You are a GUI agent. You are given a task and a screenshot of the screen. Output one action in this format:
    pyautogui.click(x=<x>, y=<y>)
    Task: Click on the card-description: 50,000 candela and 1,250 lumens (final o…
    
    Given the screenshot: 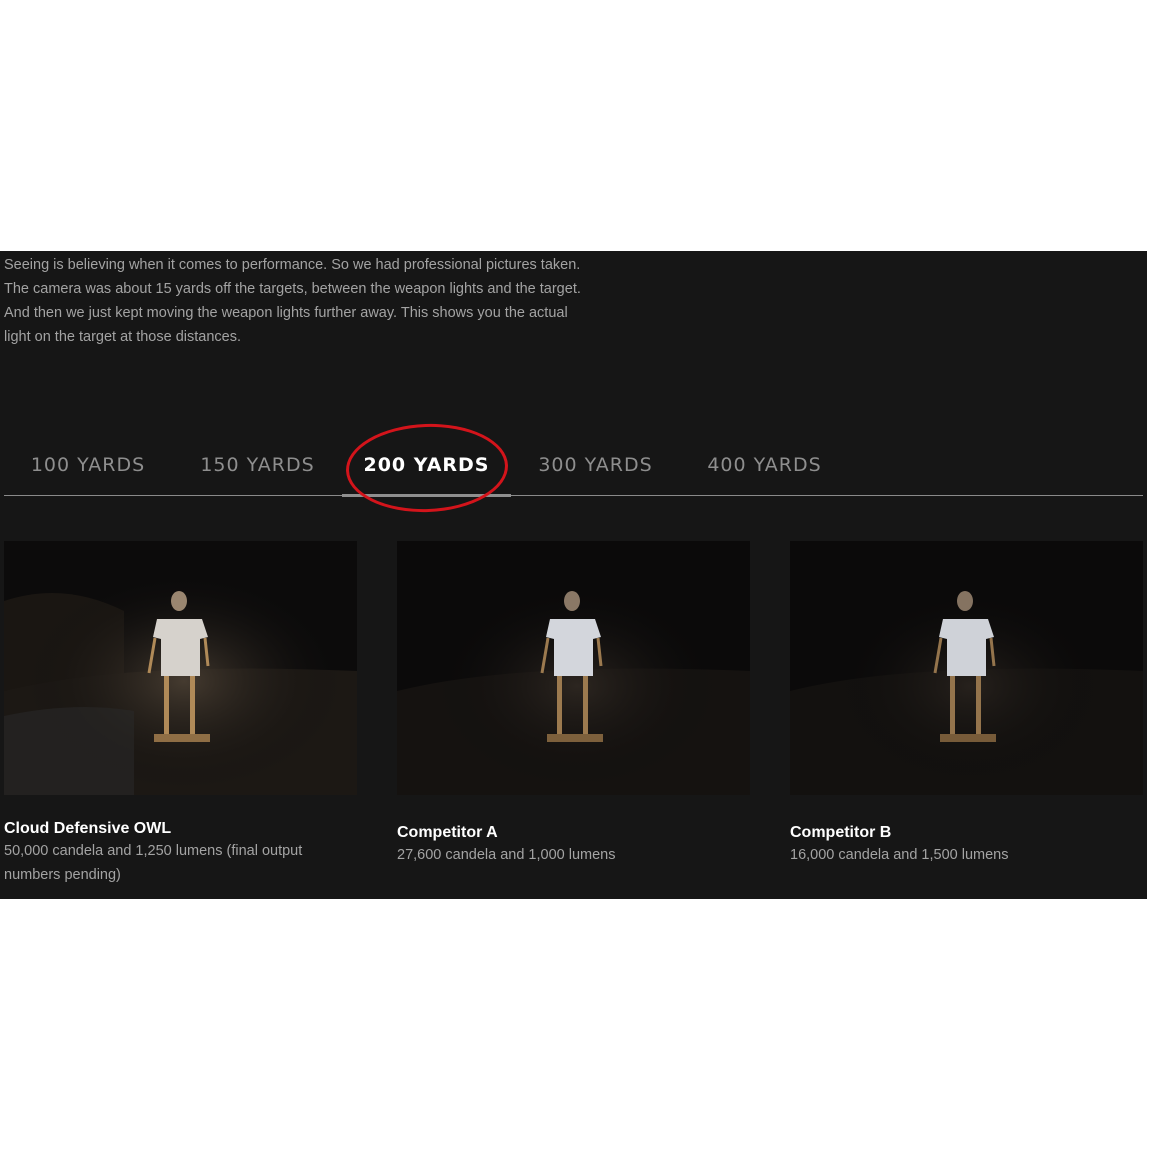 What is the action you would take?
    pyautogui.click(x=153, y=863)
    